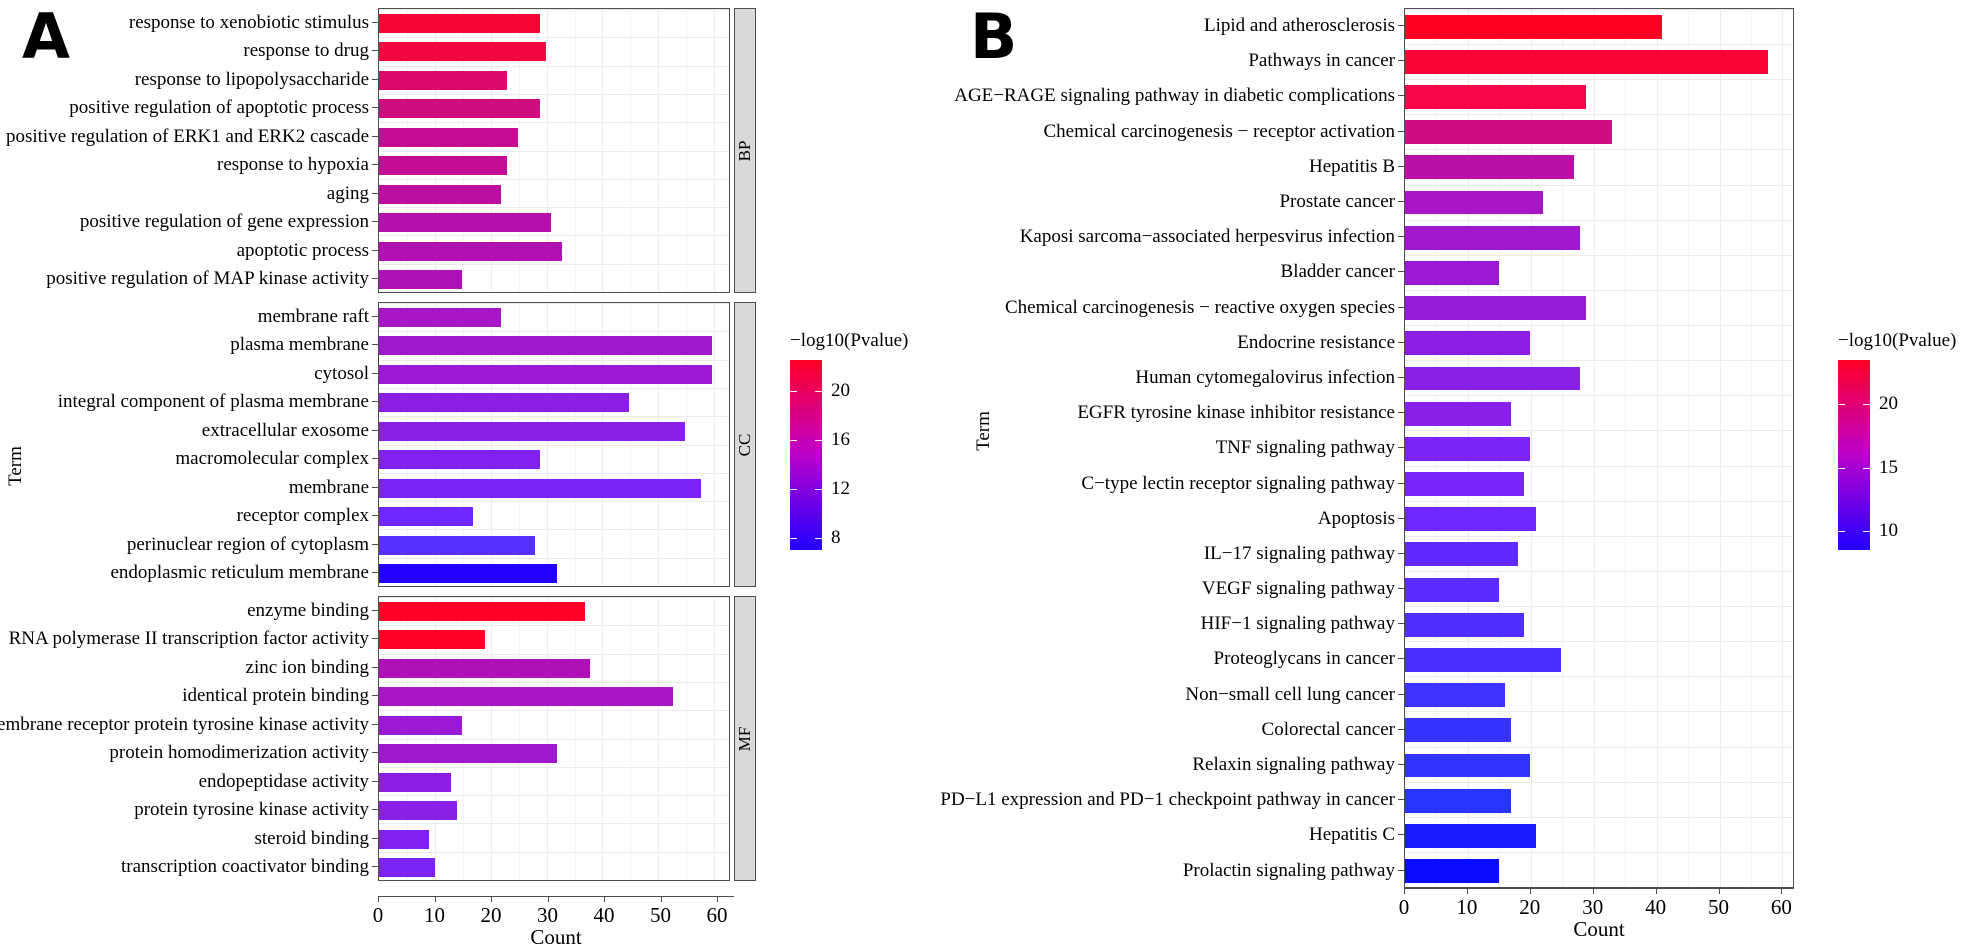 This screenshot has height=950, width=1965. I want to click on term-axis-label: membrane raft, so click(202, 316).